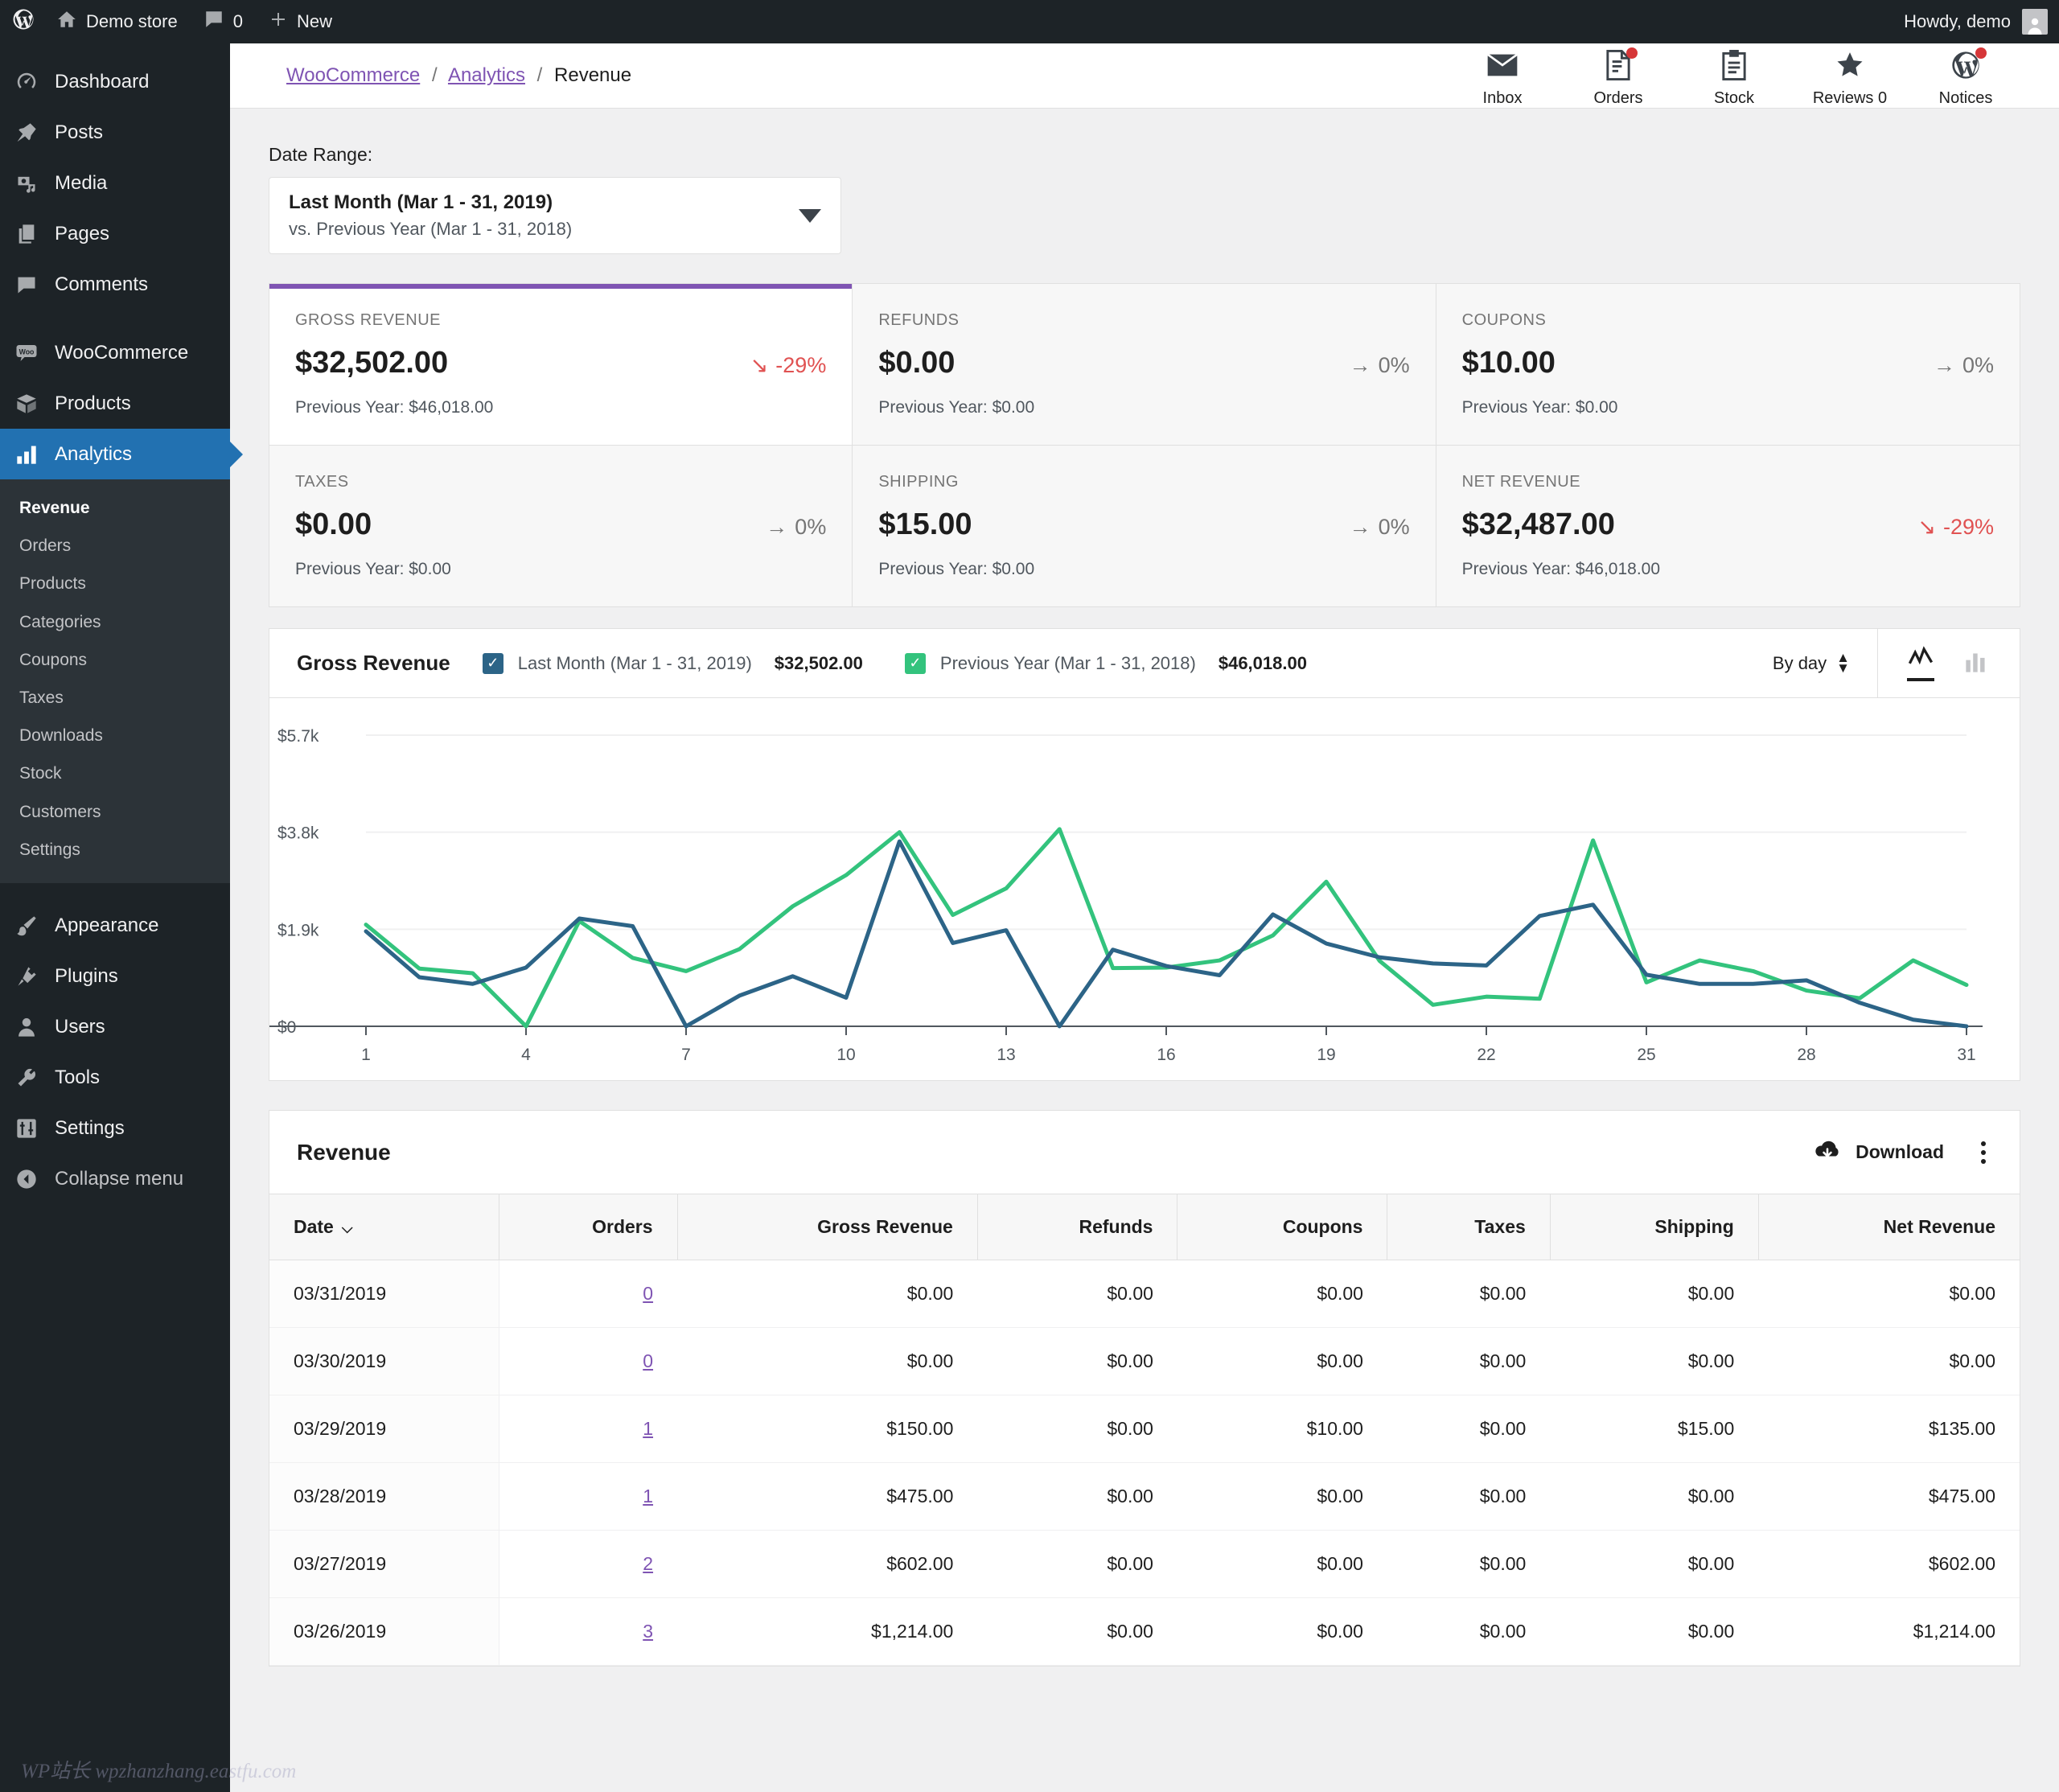 The image size is (2059, 1792). Describe the element at coordinates (115, 284) in the screenshot. I see `sidebar-item-comments: Comments` at that location.